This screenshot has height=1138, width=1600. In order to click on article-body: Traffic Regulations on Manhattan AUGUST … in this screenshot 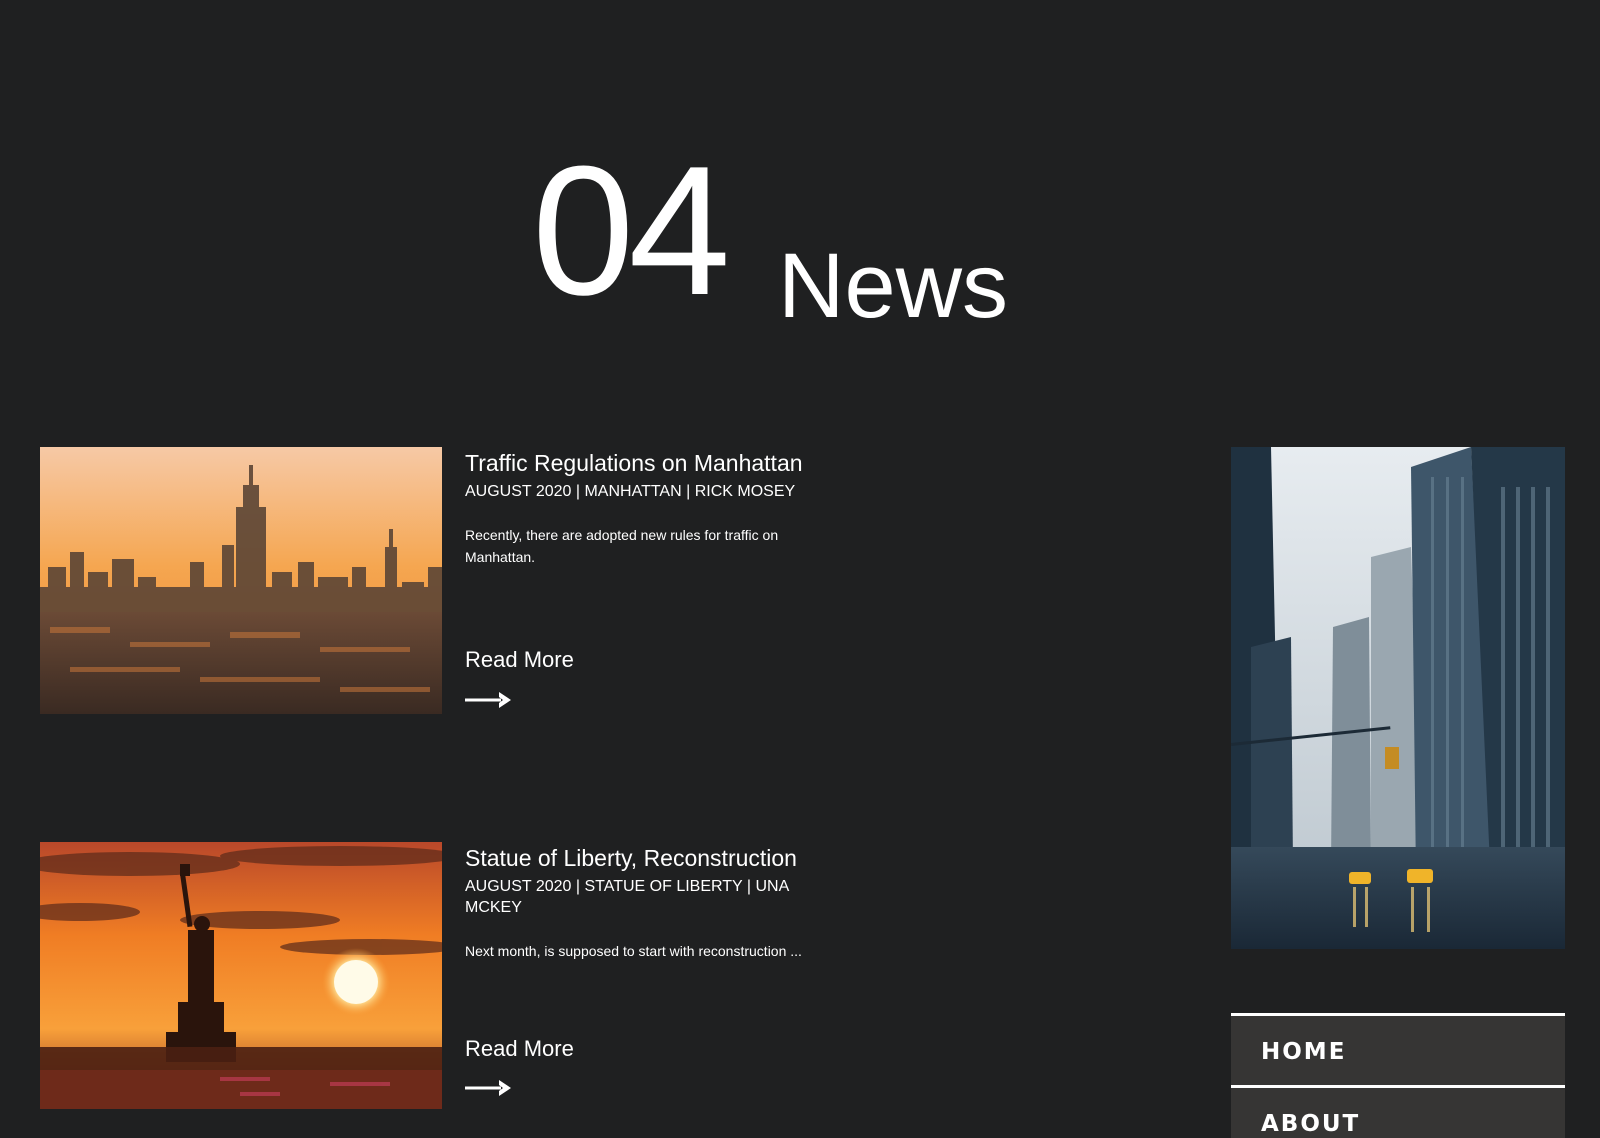, I will do `click(645, 577)`.